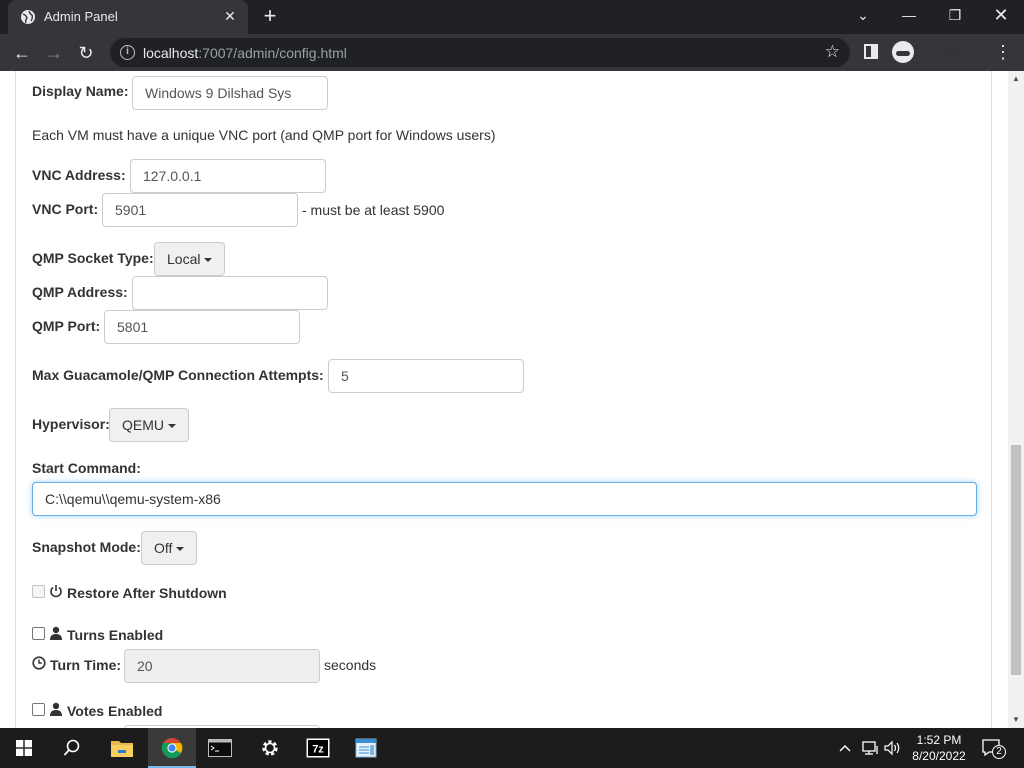 The image size is (1024, 768). What do you see at coordinates (38, 591) in the screenshot?
I see `restore-after-shutdown-checkbox` at bounding box center [38, 591].